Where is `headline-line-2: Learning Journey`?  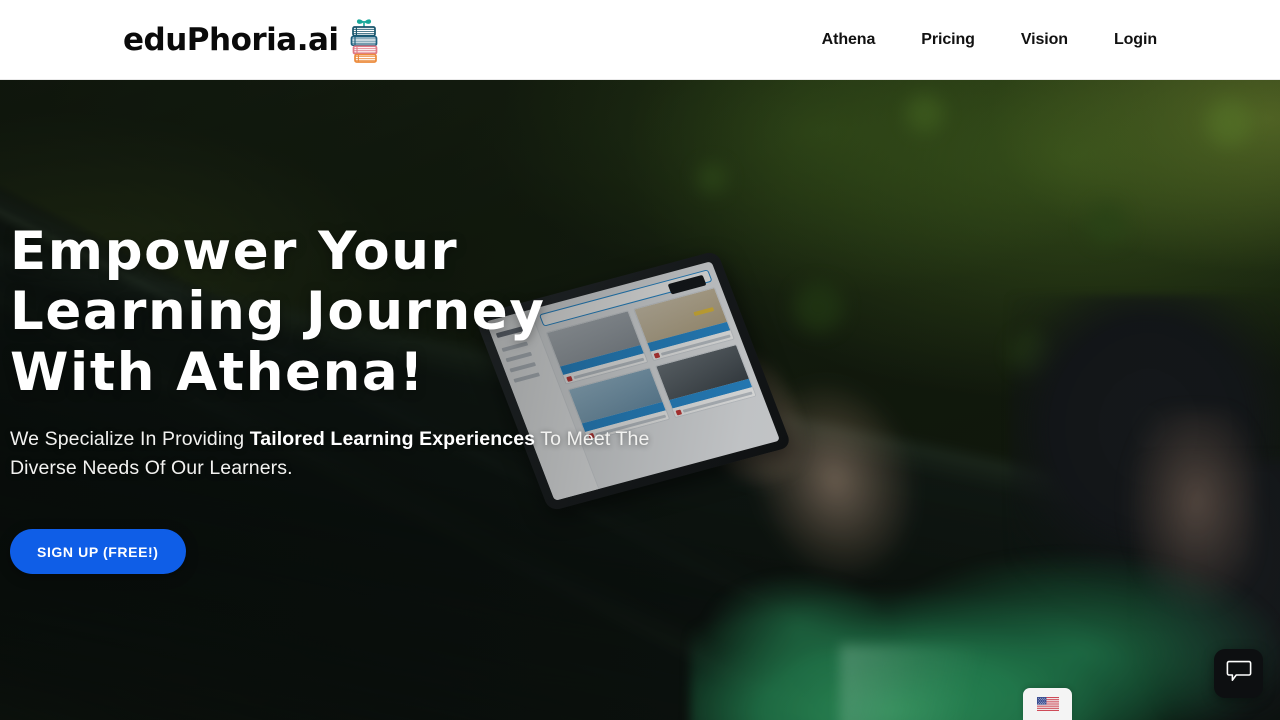
headline-line-2: Learning Journey is located at coordinates (278, 312).